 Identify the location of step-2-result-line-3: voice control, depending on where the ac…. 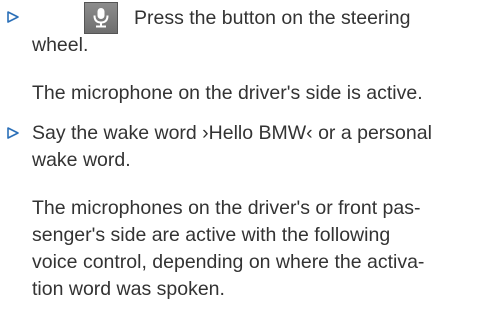
(228, 262).